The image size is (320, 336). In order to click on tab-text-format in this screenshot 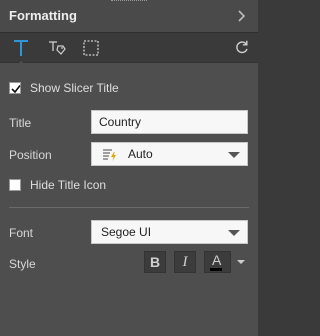, I will do `click(21, 51)`.